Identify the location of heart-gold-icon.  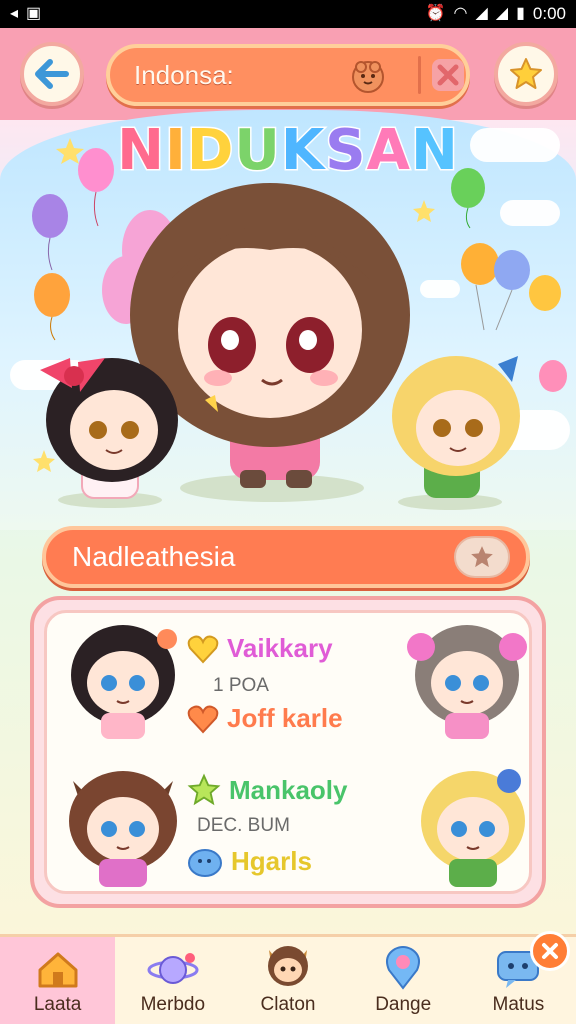
(203, 649).